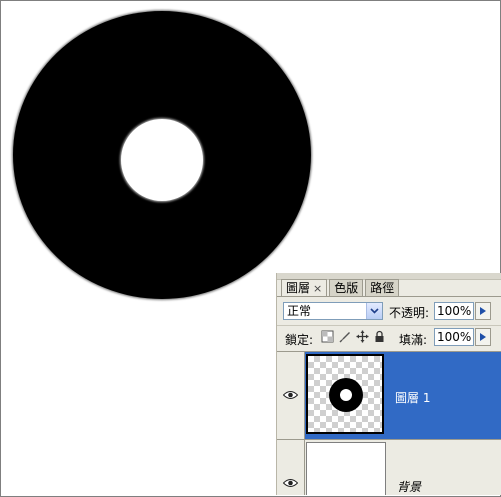 Image resolution: width=501 pixels, height=497 pixels. Describe the element at coordinates (409, 313) in the screenshot. I see `opacity-label: 不透明:` at that location.